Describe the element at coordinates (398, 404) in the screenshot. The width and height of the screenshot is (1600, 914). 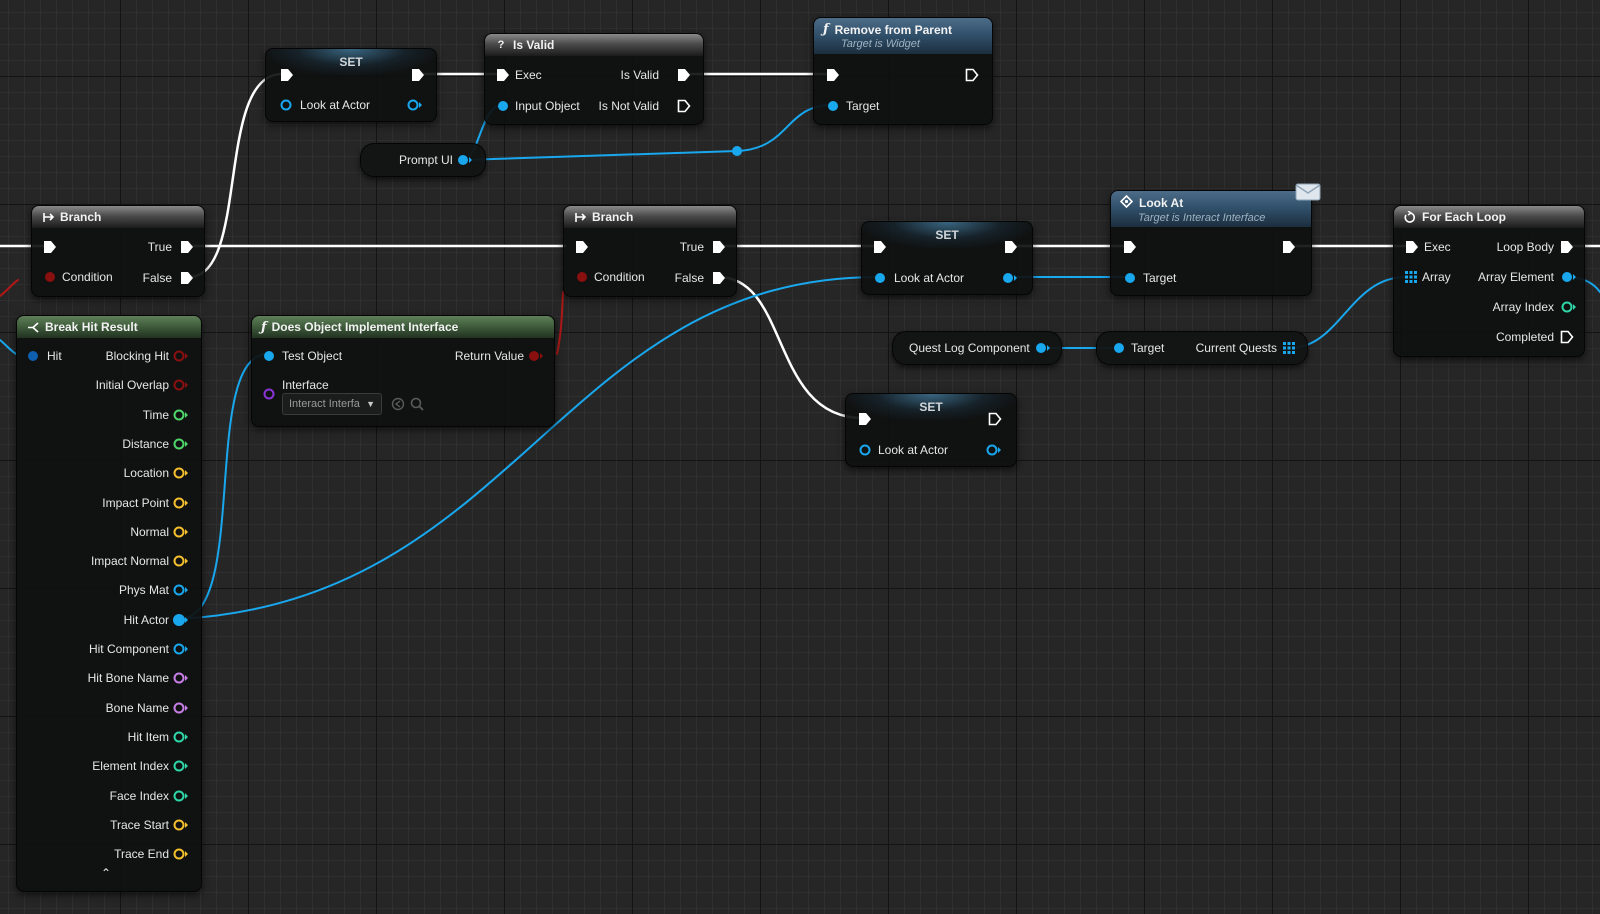
I see `use-selected-icon` at that location.